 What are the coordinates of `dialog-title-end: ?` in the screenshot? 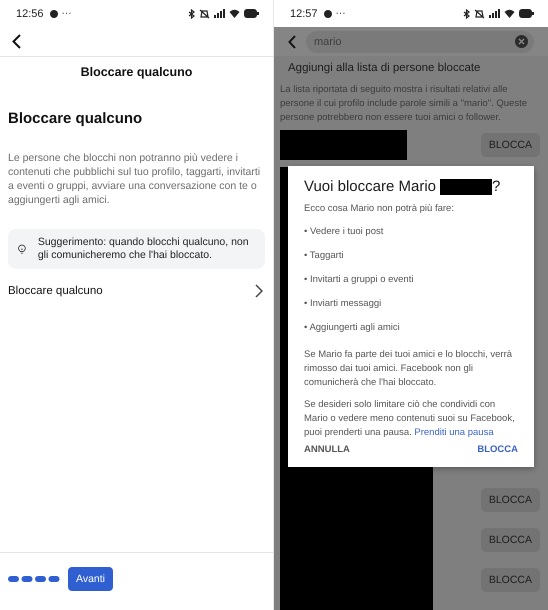 It's located at (496, 187).